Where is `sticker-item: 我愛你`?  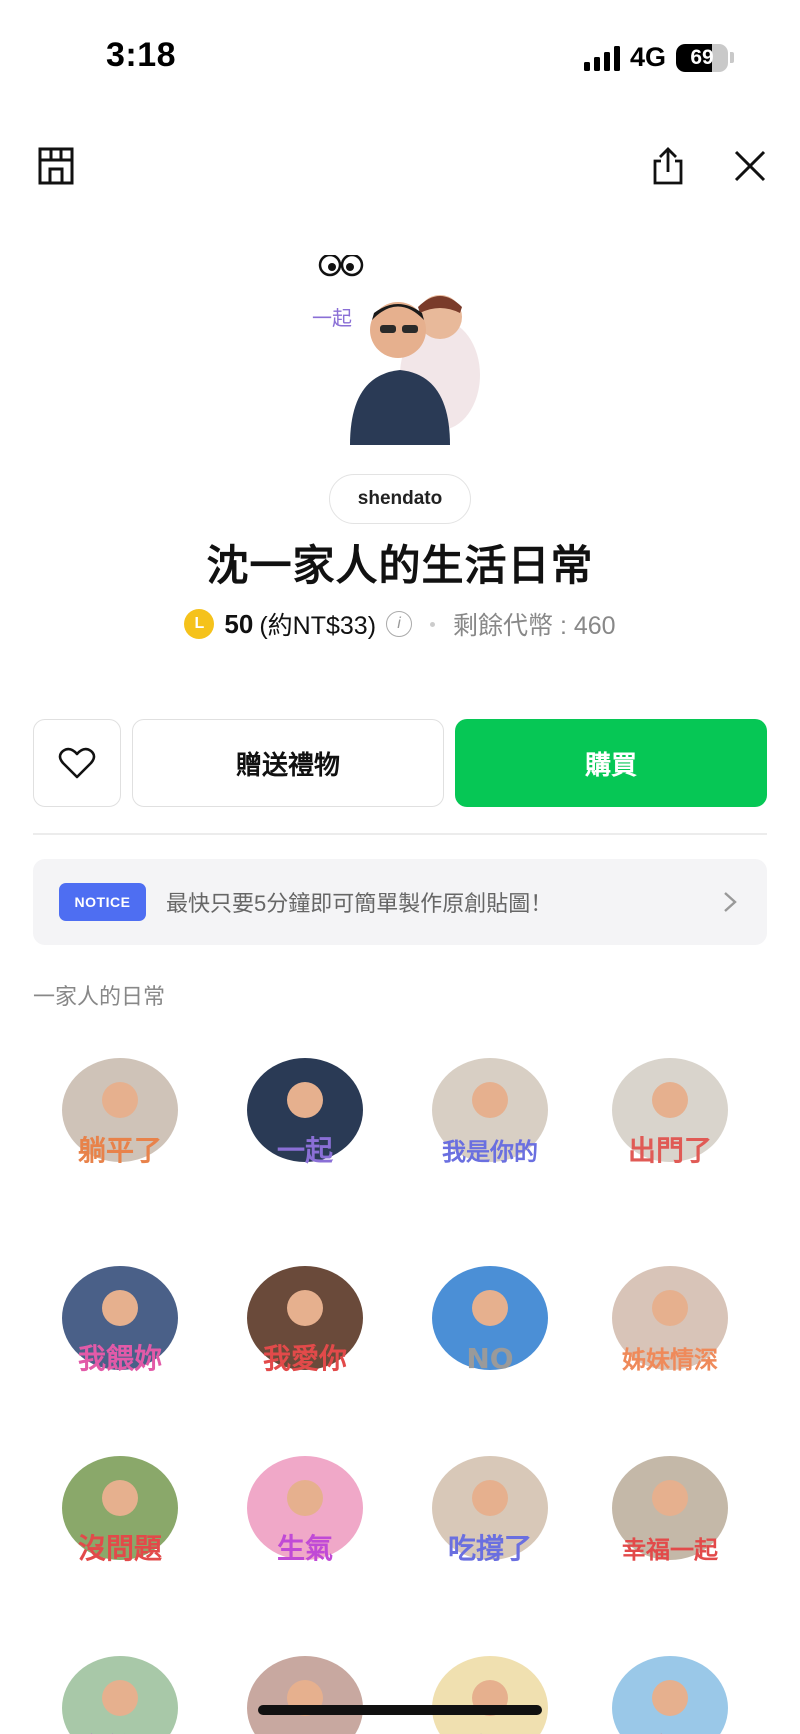 sticker-item: 我愛你 is located at coordinates (305, 1313).